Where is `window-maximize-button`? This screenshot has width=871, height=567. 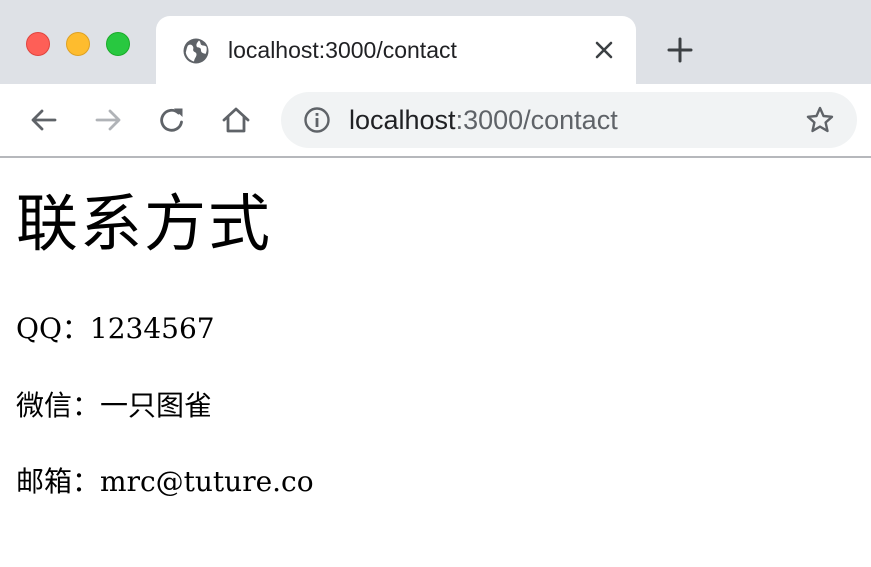 window-maximize-button is located at coordinates (118, 44).